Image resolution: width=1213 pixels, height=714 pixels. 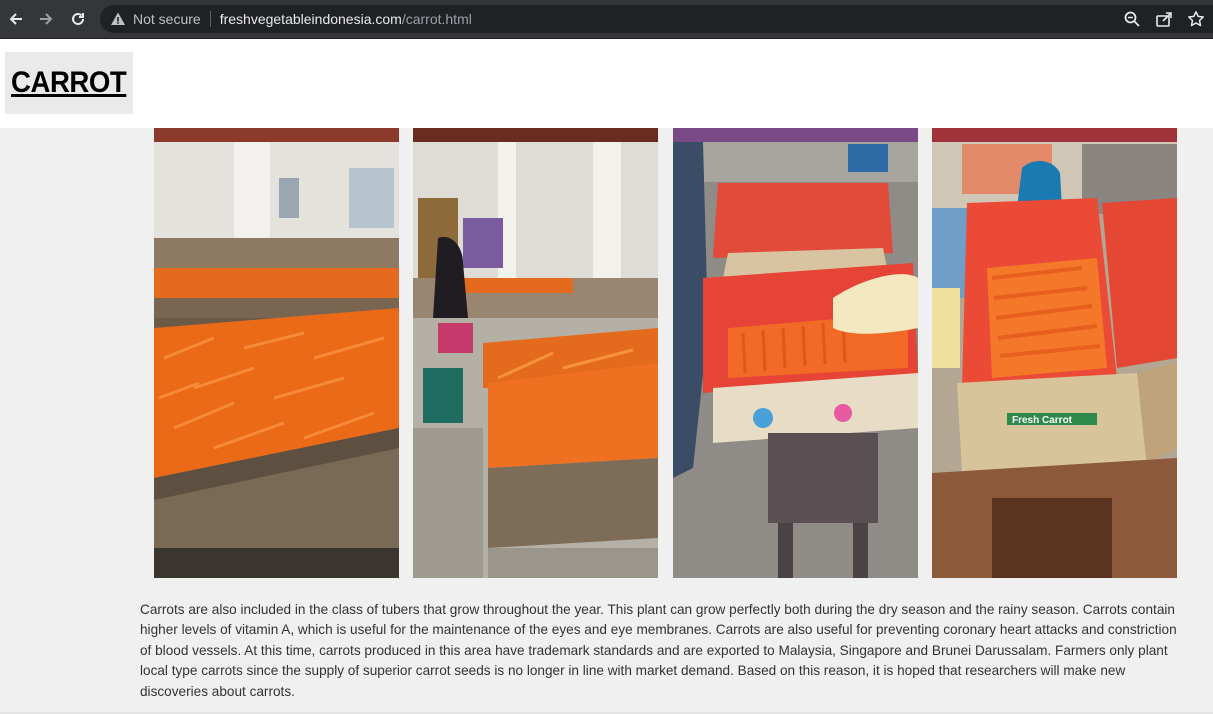 What do you see at coordinates (1132, 19) in the screenshot?
I see `zoom-icon` at bounding box center [1132, 19].